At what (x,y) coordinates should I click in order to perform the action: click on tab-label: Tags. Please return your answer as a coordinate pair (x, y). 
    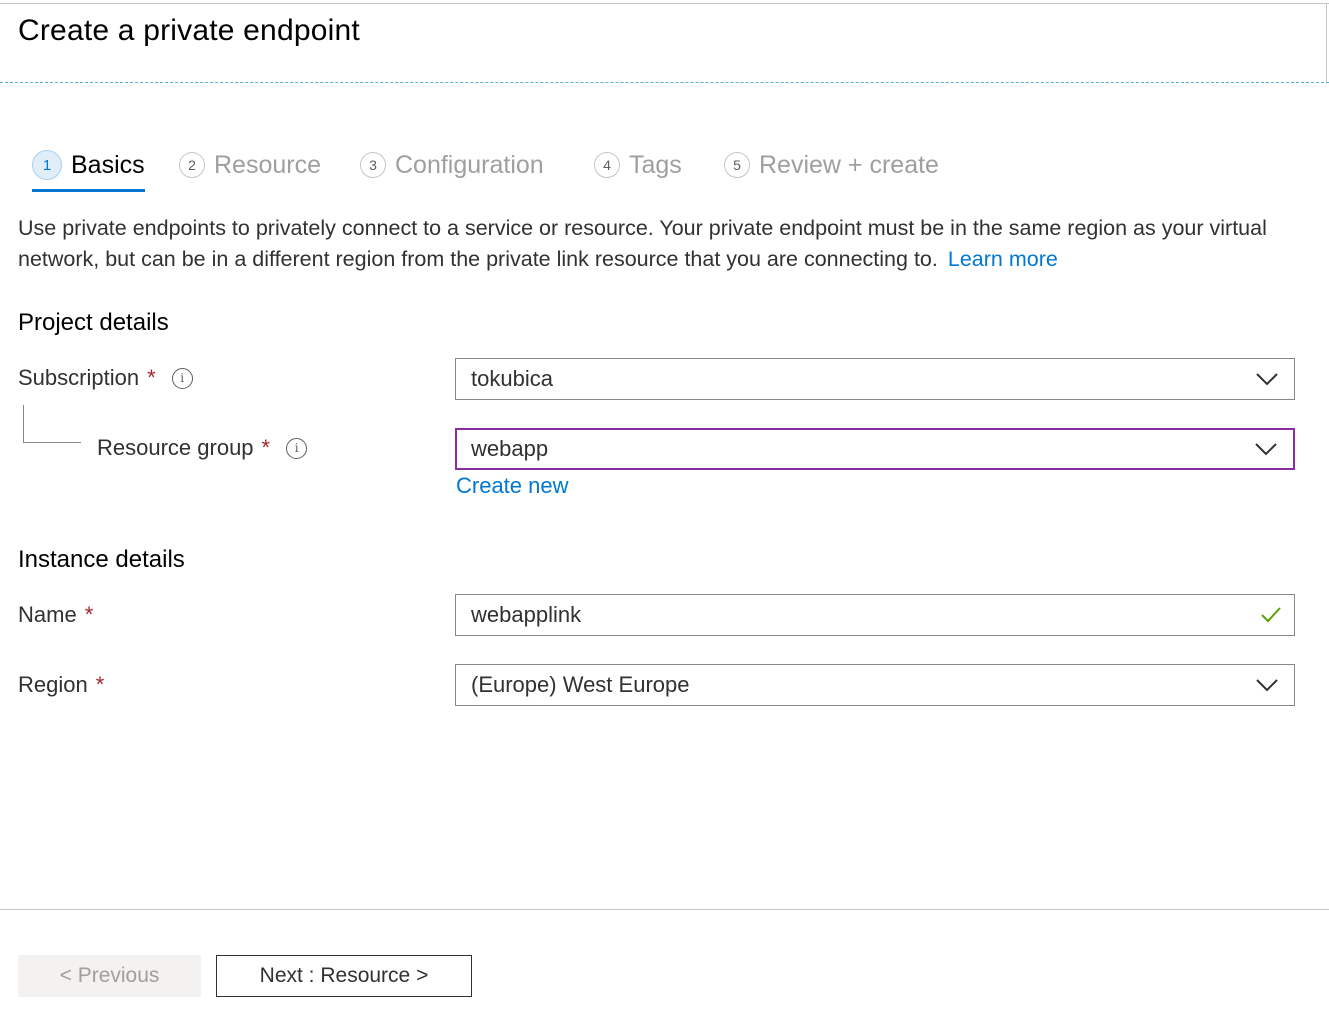
    Looking at the image, I should click on (655, 164).